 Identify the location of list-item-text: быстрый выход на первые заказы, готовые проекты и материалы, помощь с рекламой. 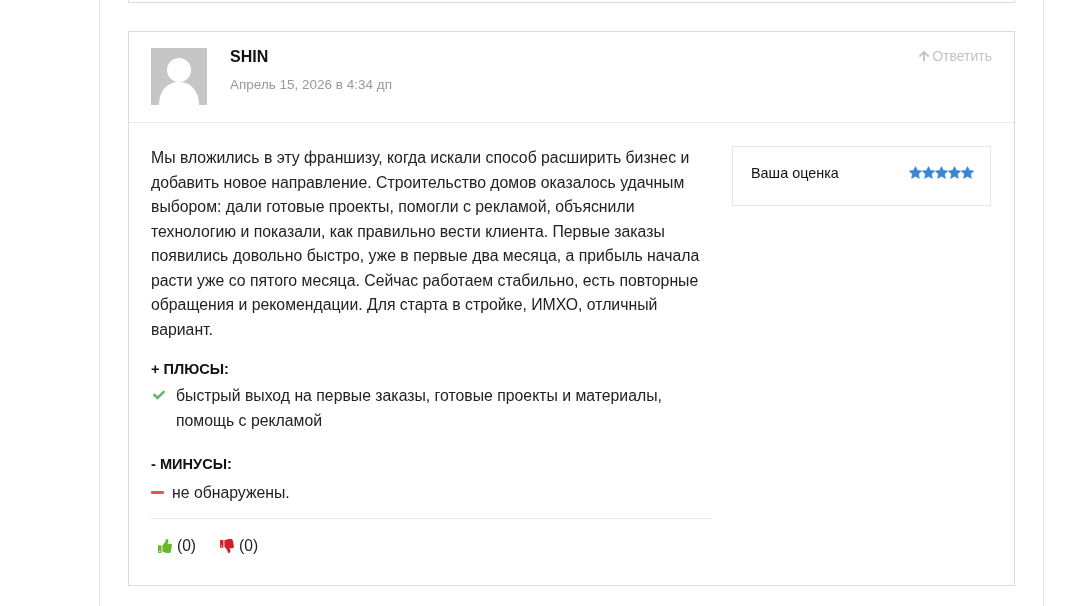
(419, 408).